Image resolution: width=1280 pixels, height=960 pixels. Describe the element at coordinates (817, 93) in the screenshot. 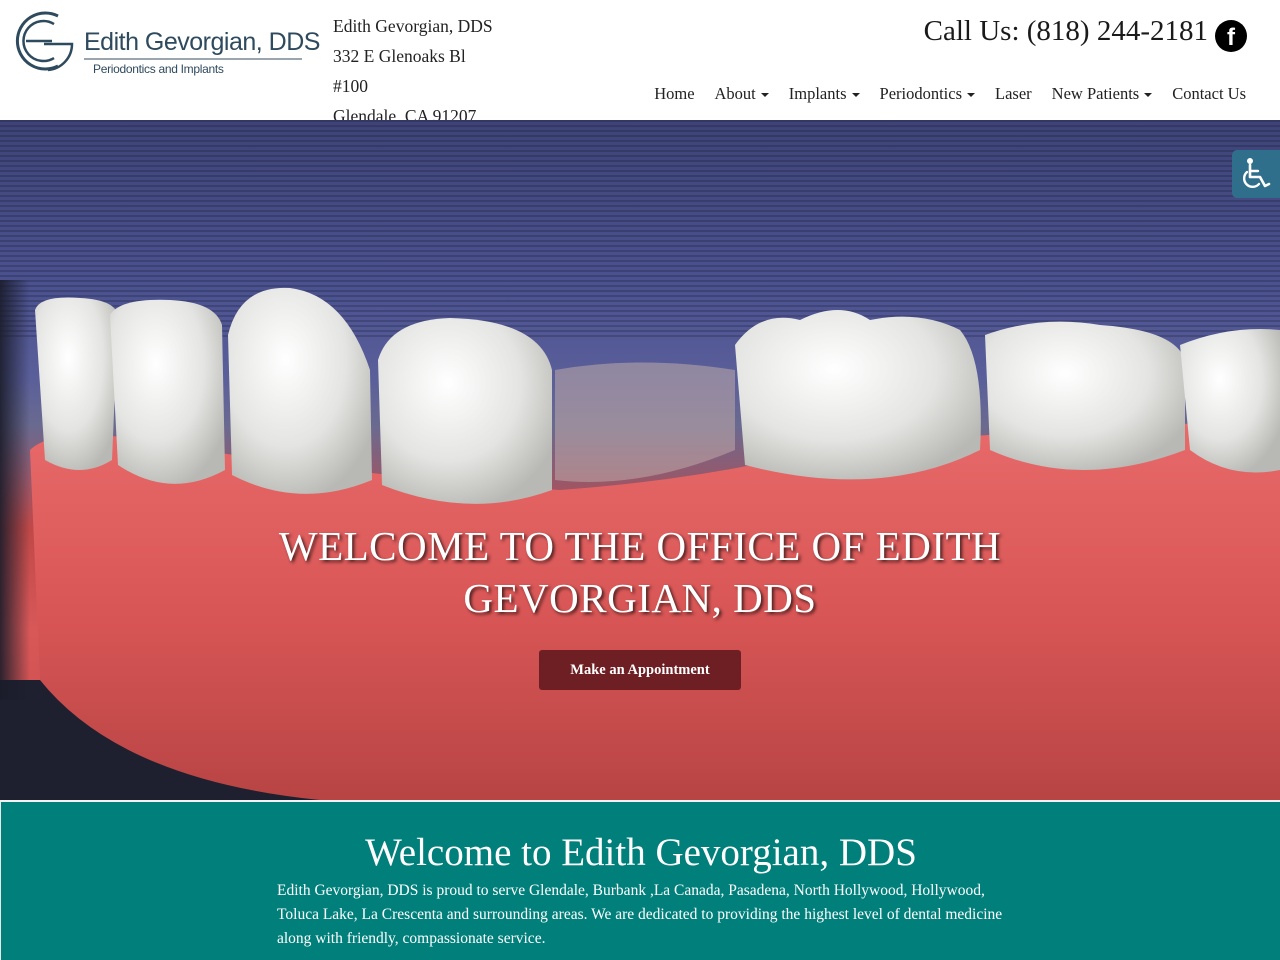

I see `nav-label: Implants` at that location.